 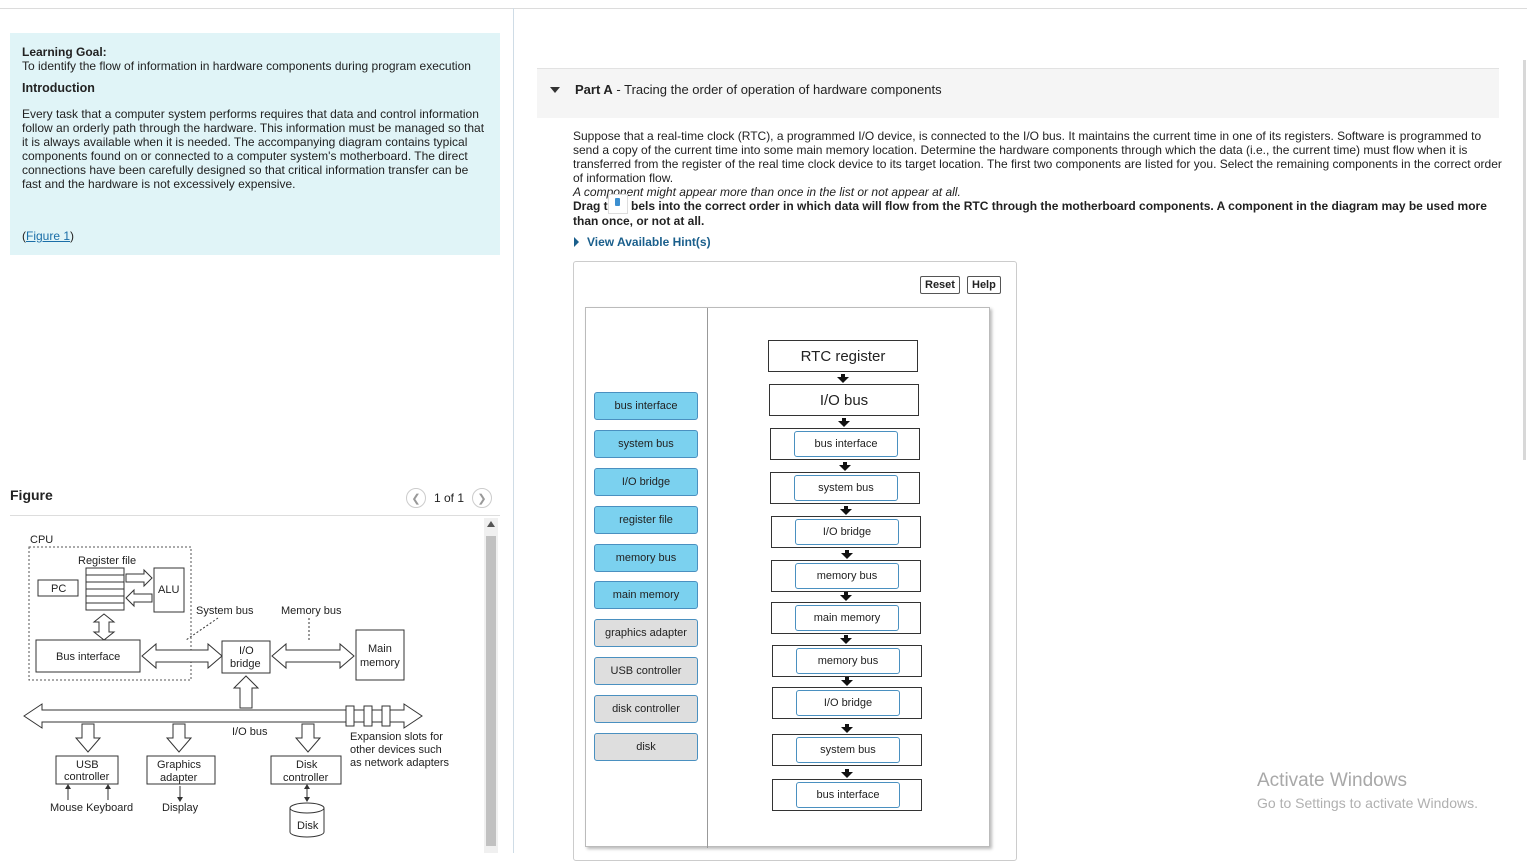 What do you see at coordinates (555, 90) in the screenshot?
I see `caret-down-icon` at bounding box center [555, 90].